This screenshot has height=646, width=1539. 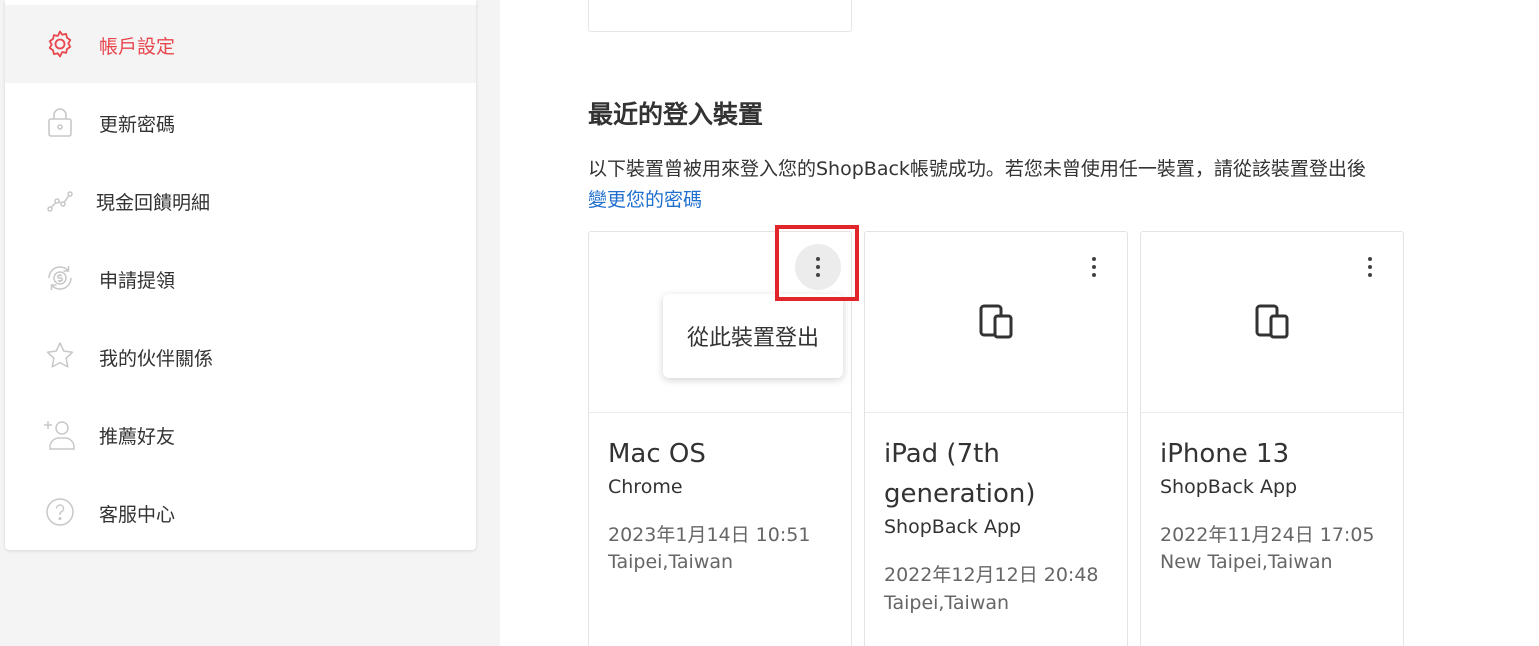 What do you see at coordinates (60, 356) in the screenshot?
I see `star-icon` at bounding box center [60, 356].